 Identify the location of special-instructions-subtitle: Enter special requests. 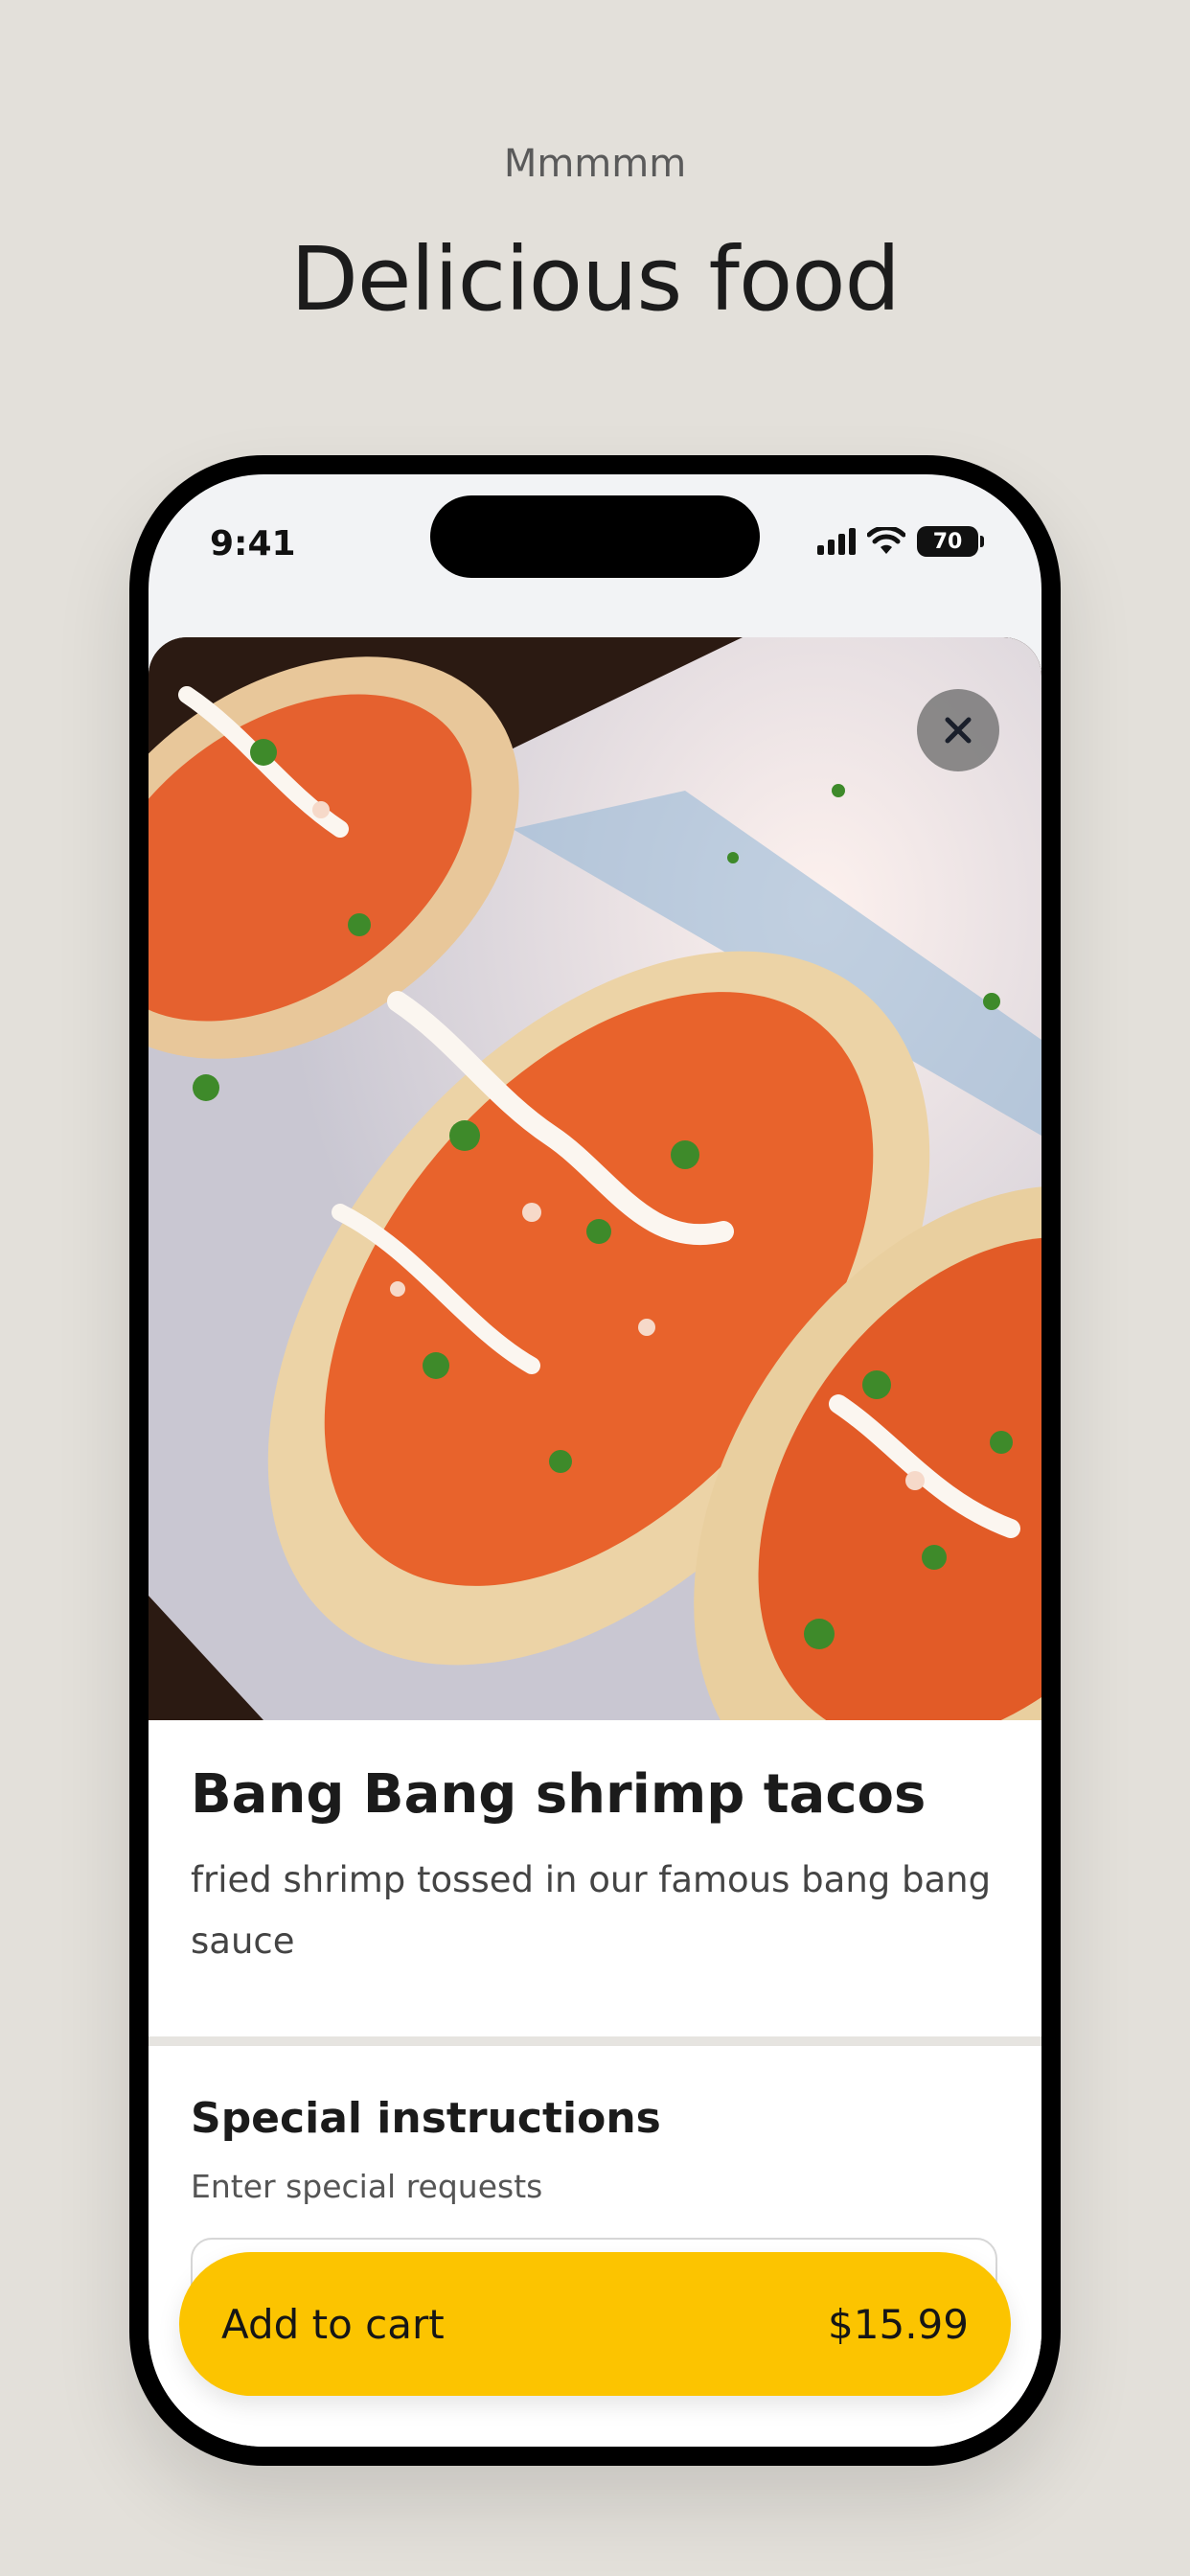
(367, 2186).